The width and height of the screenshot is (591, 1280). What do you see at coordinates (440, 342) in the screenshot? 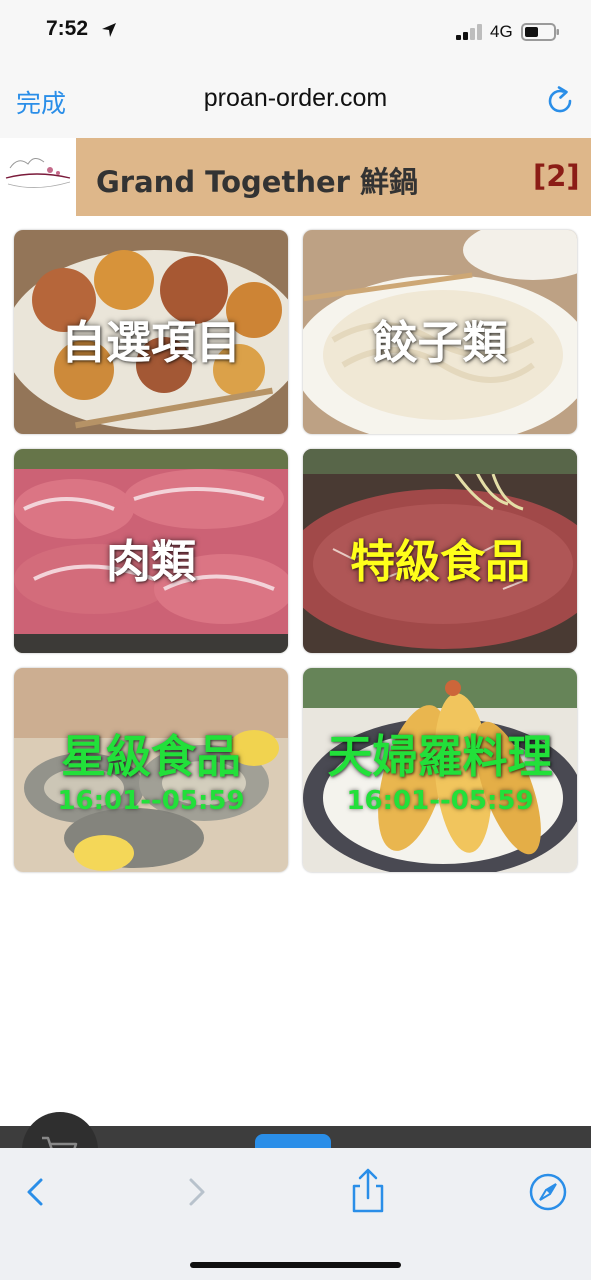
I see `category-label: 餃子類` at bounding box center [440, 342].